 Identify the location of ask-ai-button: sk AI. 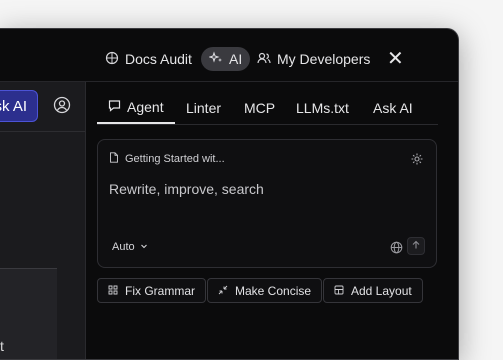
(19, 106).